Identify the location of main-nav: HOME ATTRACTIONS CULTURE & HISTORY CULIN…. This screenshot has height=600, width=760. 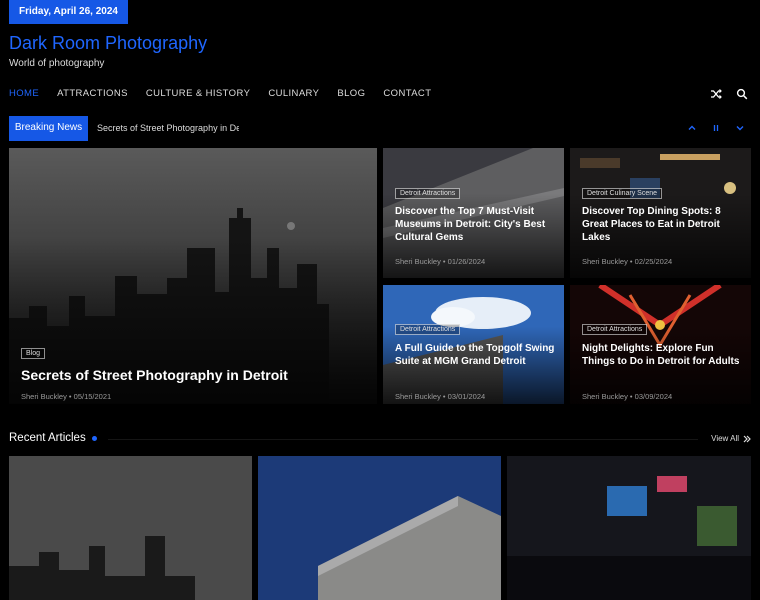
(229, 95).